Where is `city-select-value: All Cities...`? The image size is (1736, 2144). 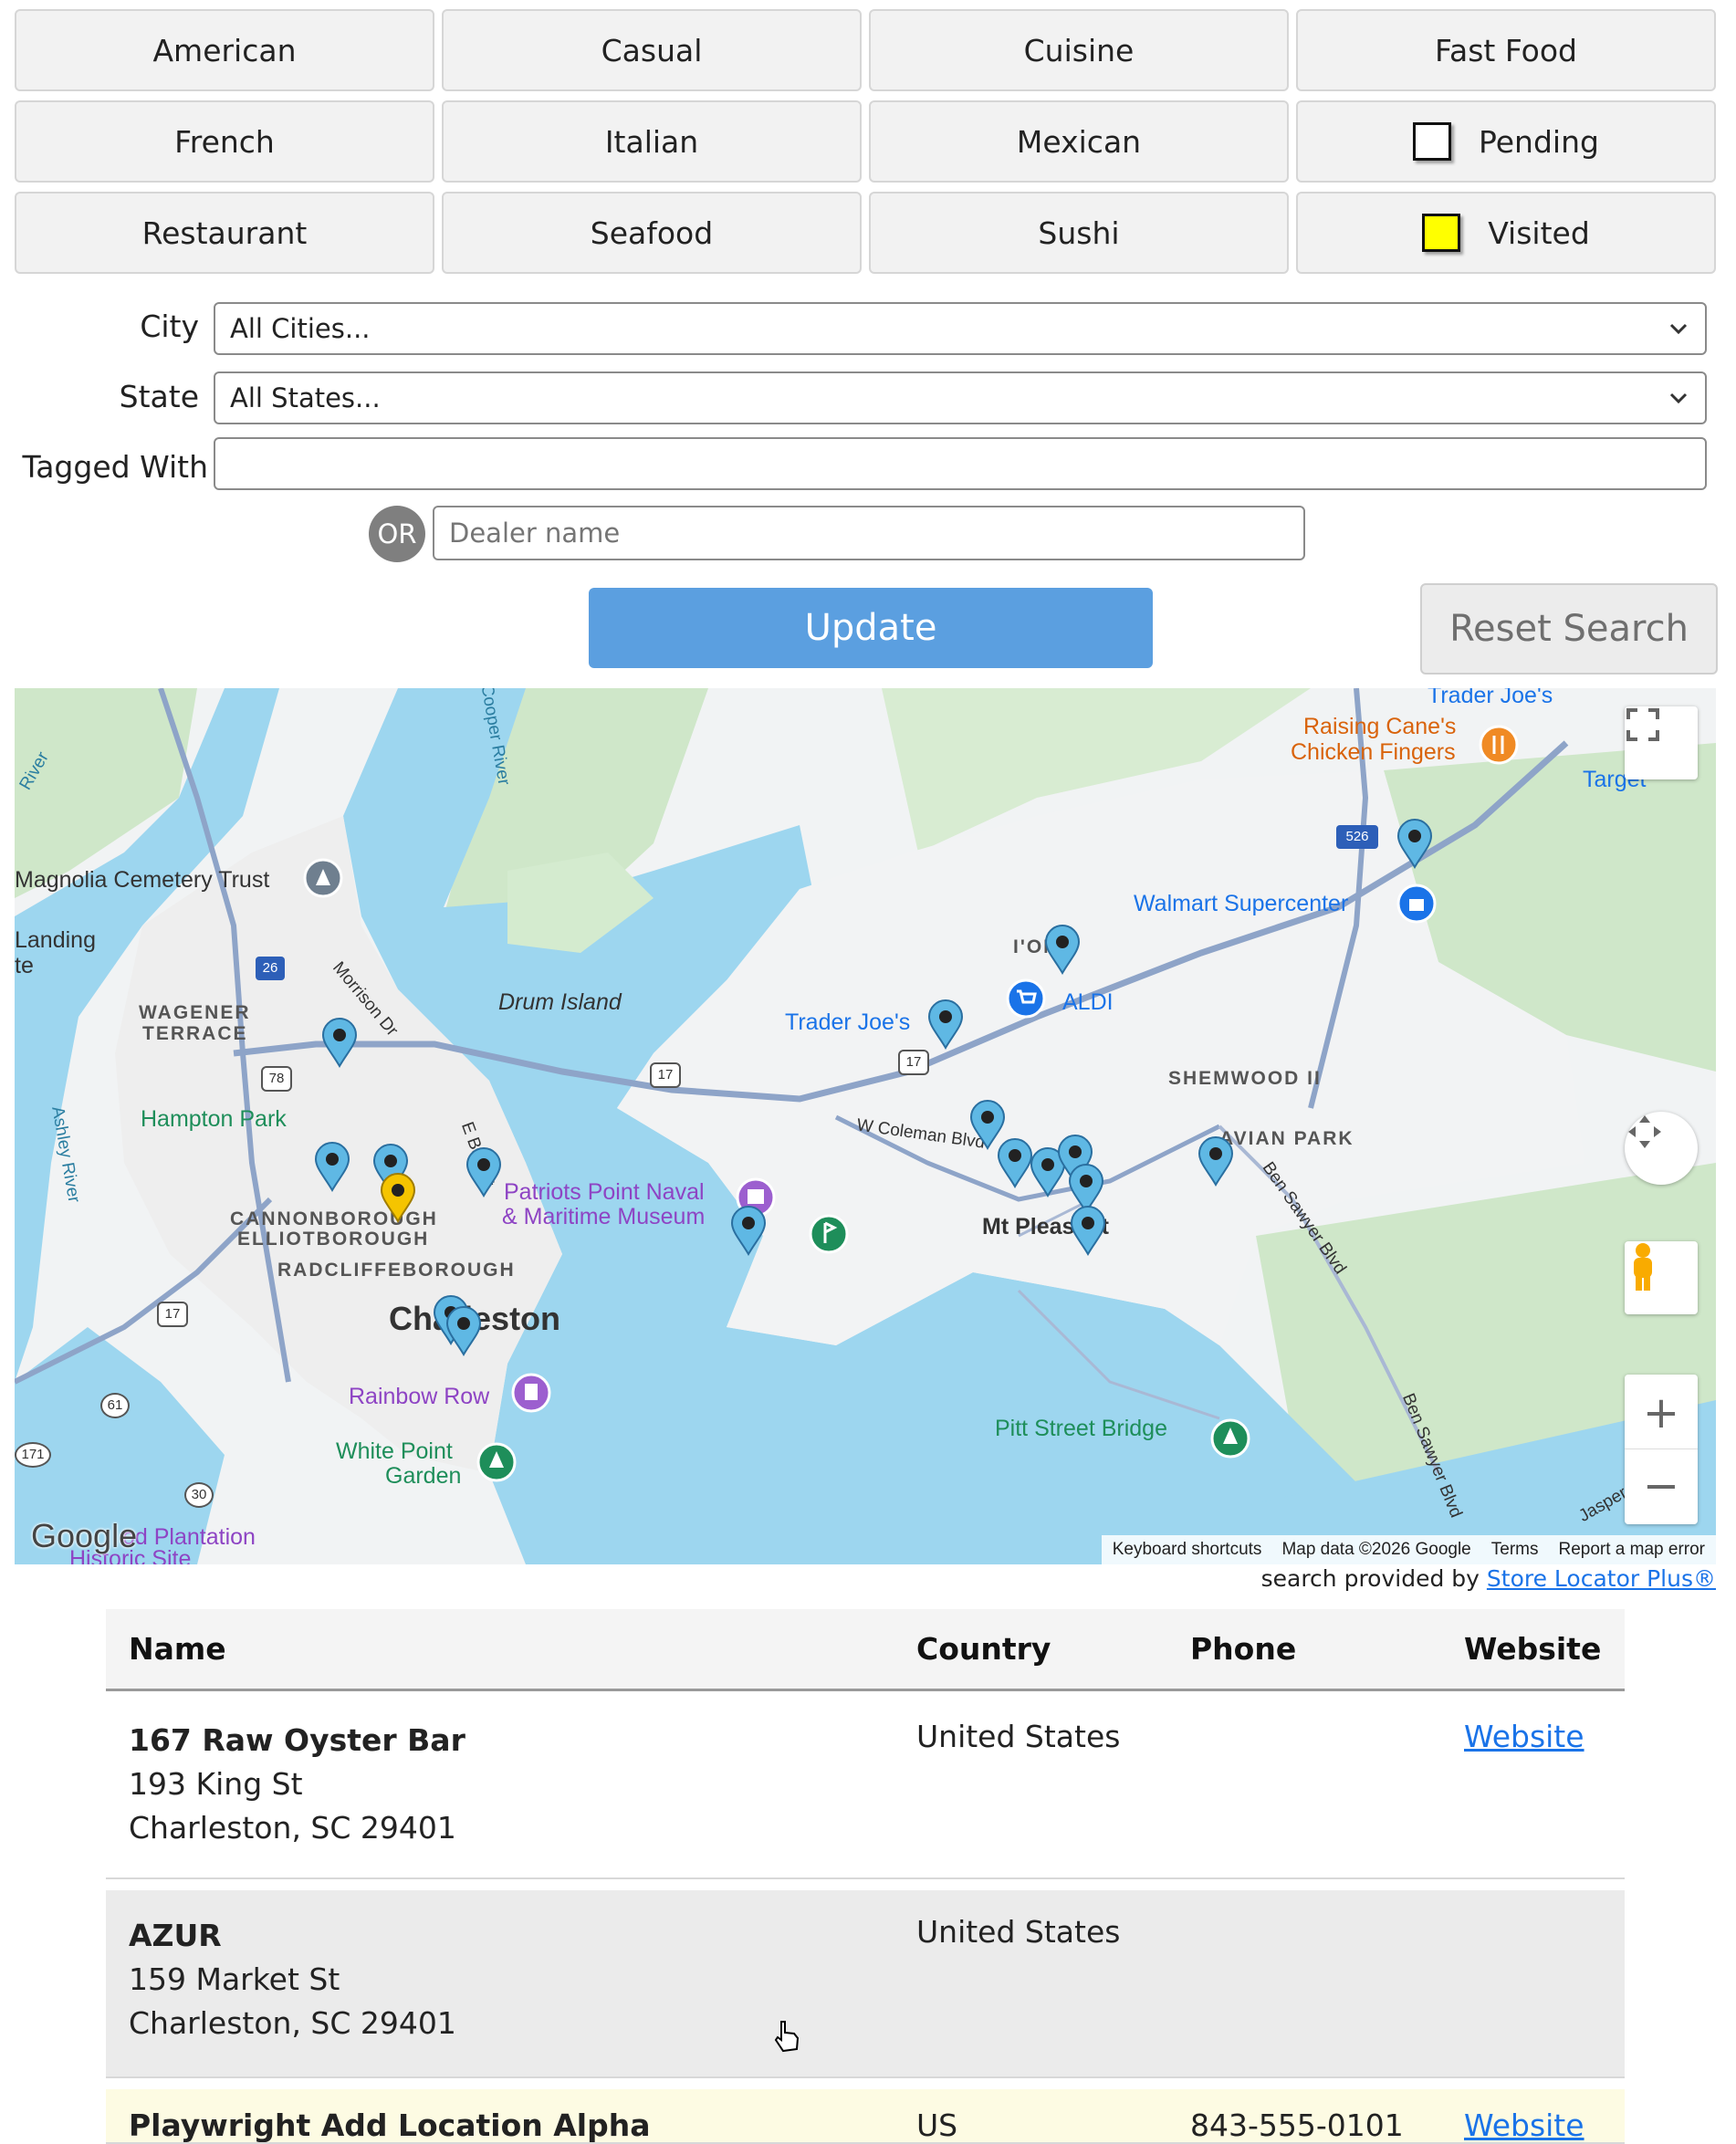
city-select-value: All Cities... is located at coordinates (300, 328).